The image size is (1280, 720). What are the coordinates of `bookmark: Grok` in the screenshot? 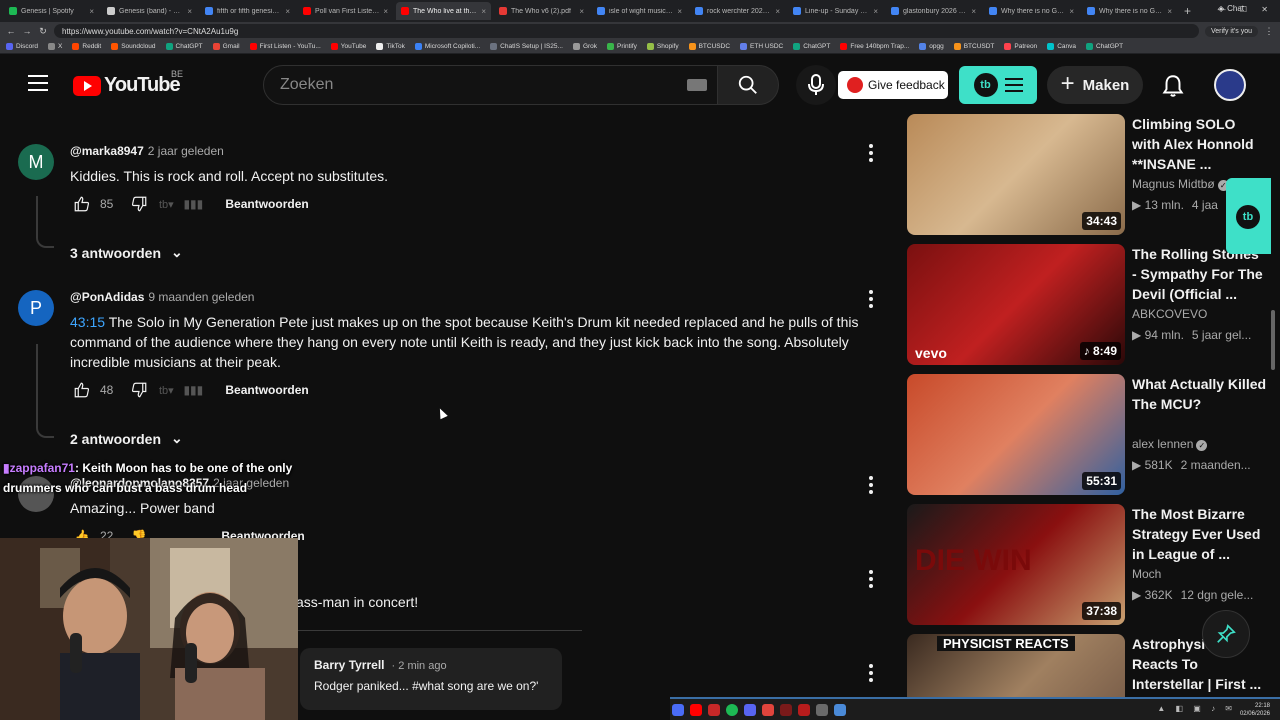 It's located at (584, 46).